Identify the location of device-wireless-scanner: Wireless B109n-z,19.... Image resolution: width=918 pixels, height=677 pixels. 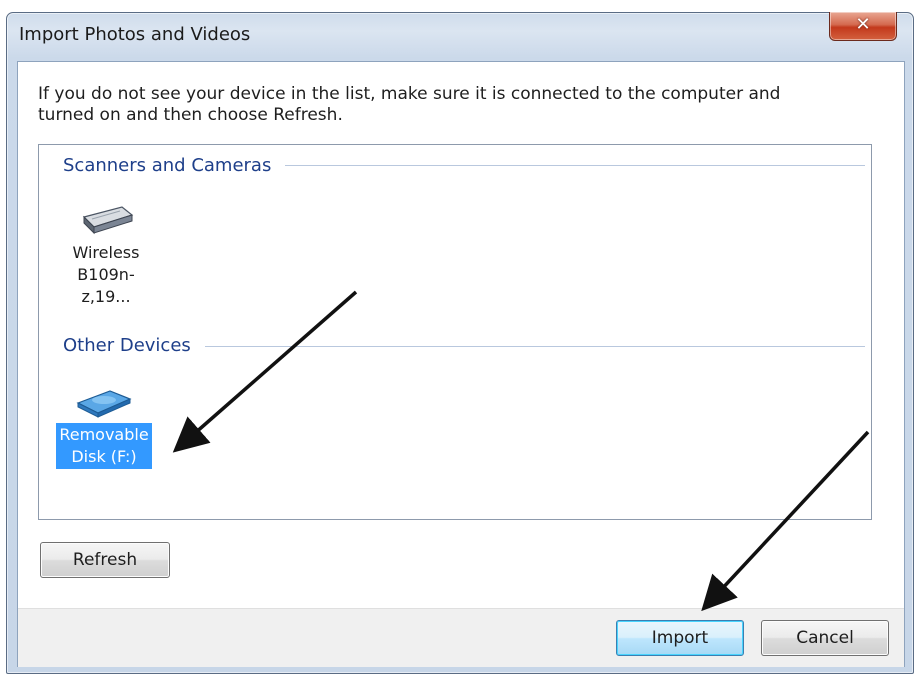
(106, 256).